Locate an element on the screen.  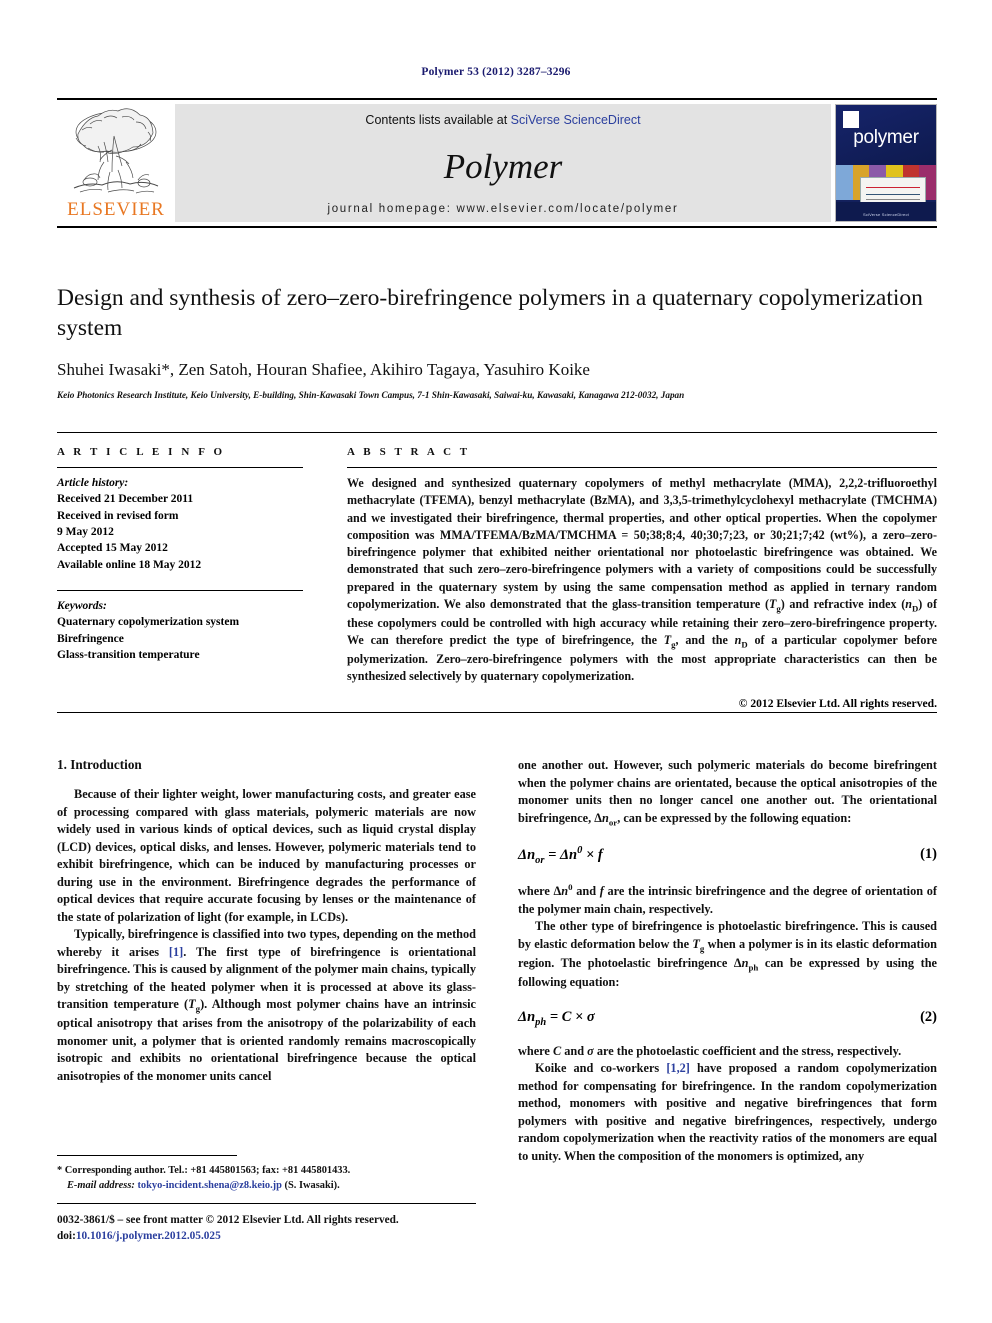
keywords-label: Keywords: is located at coordinates (82, 605).